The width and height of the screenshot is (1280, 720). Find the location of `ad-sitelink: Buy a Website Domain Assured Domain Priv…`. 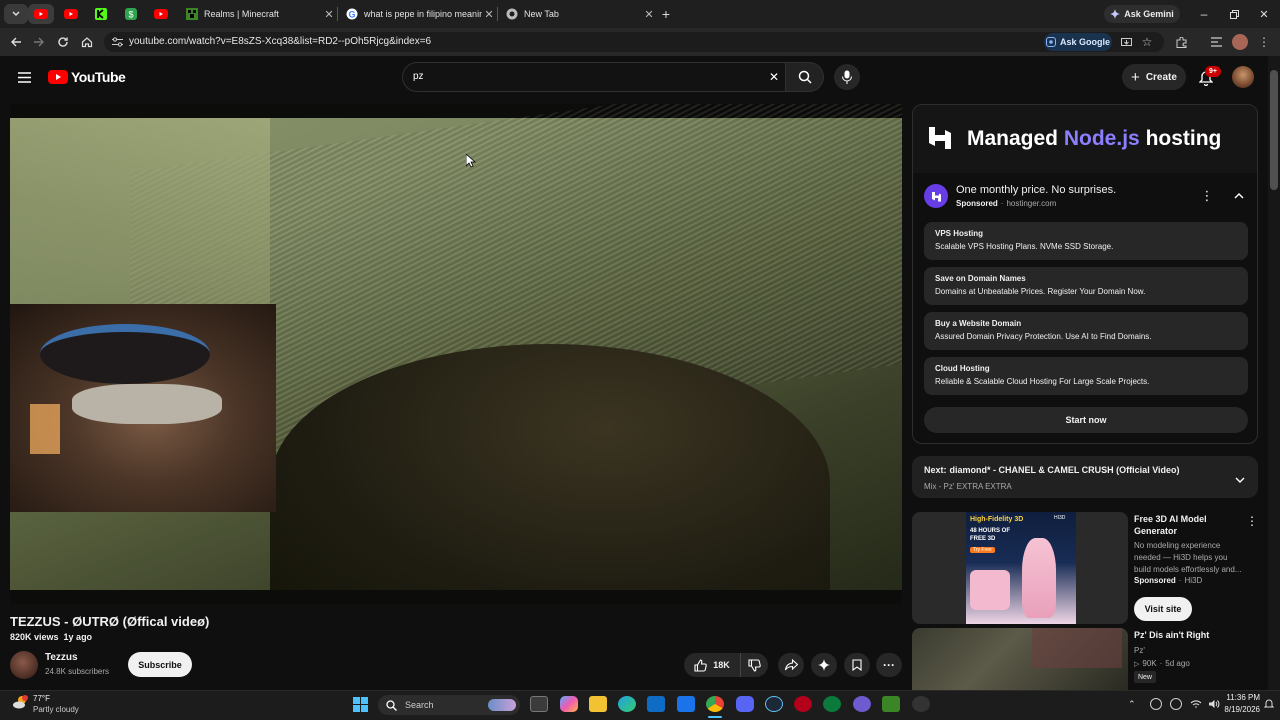

ad-sitelink: Buy a Website Domain Assured Domain Priv… is located at coordinates (1086, 331).